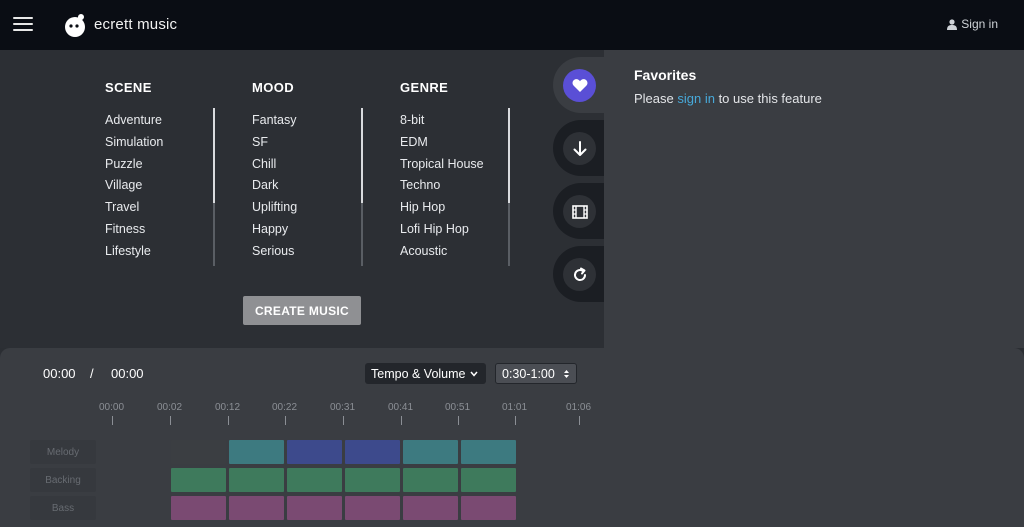 The height and width of the screenshot is (527, 1024). What do you see at coordinates (112, 407) in the screenshot?
I see `timeline-label: 00:00` at bounding box center [112, 407].